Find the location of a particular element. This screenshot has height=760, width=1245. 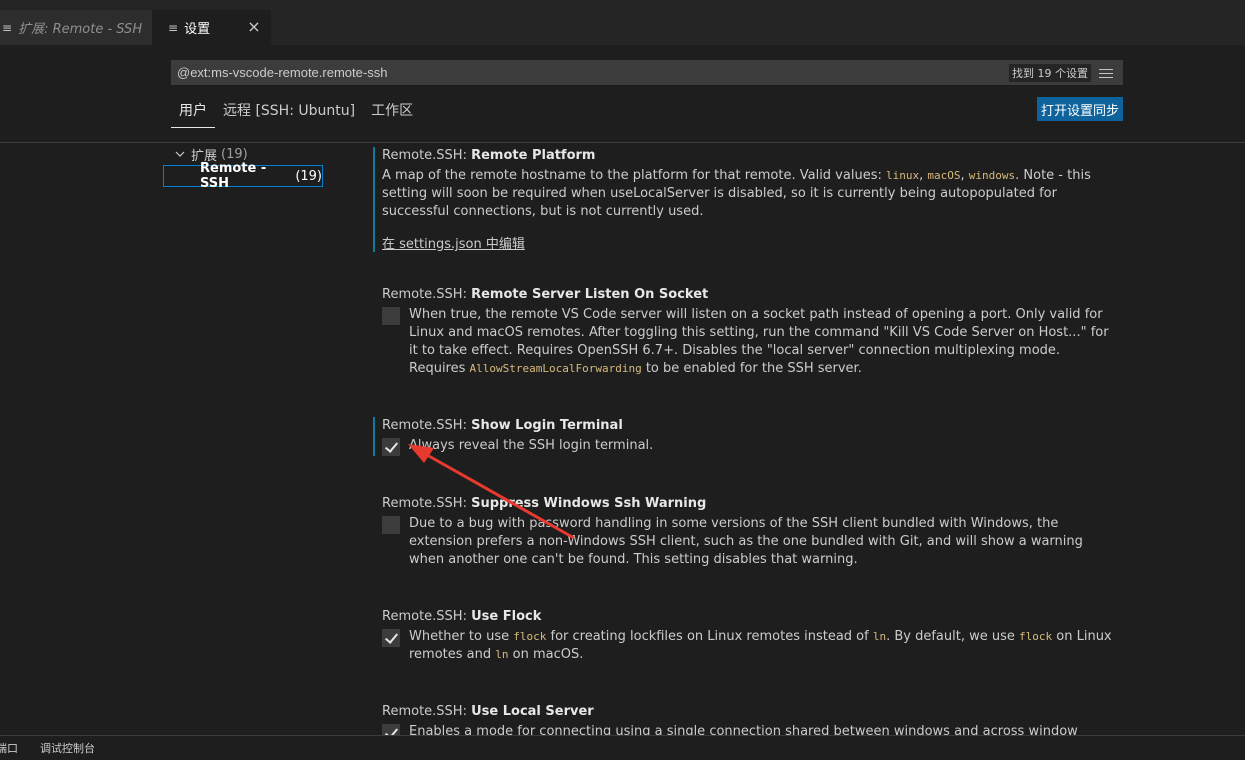

setting-description: Always reveal the SSH login terminal. is located at coordinates (531, 445).